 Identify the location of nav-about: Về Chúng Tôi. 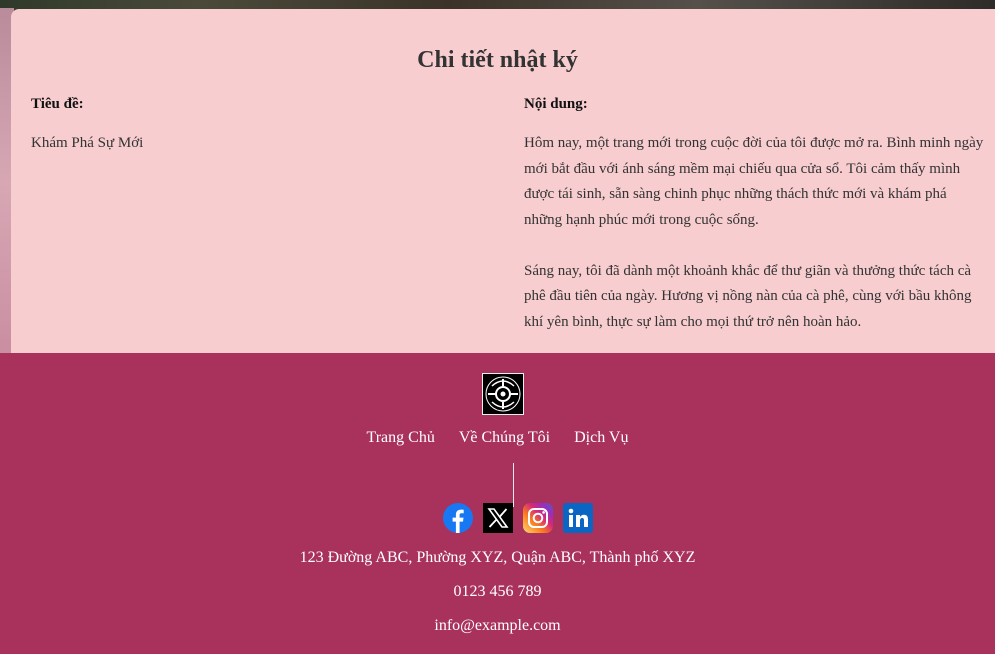
(504, 437).